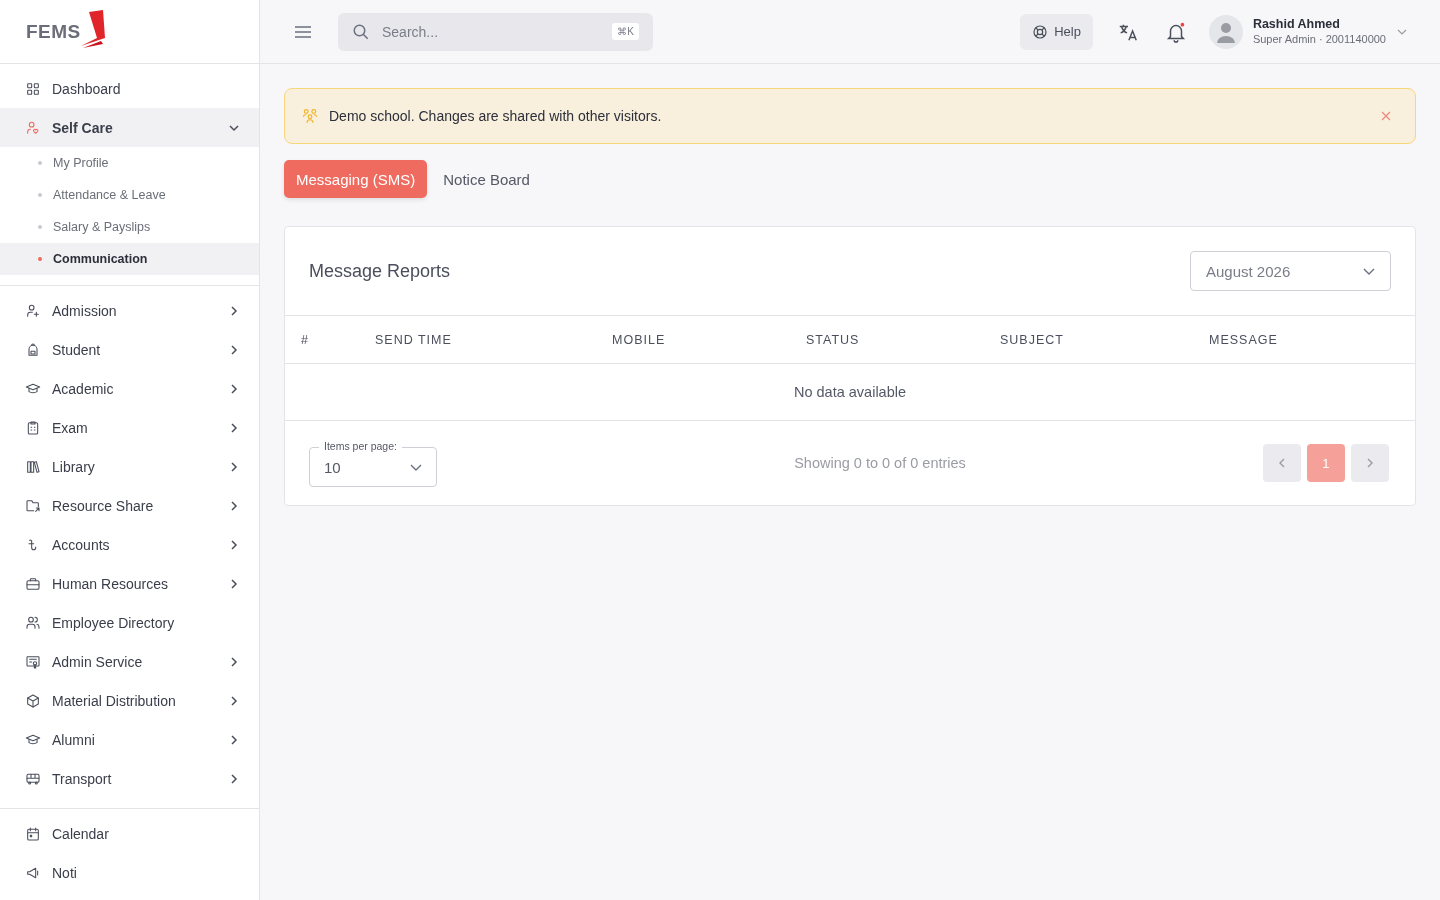  I want to click on grid-icon, so click(33, 88).